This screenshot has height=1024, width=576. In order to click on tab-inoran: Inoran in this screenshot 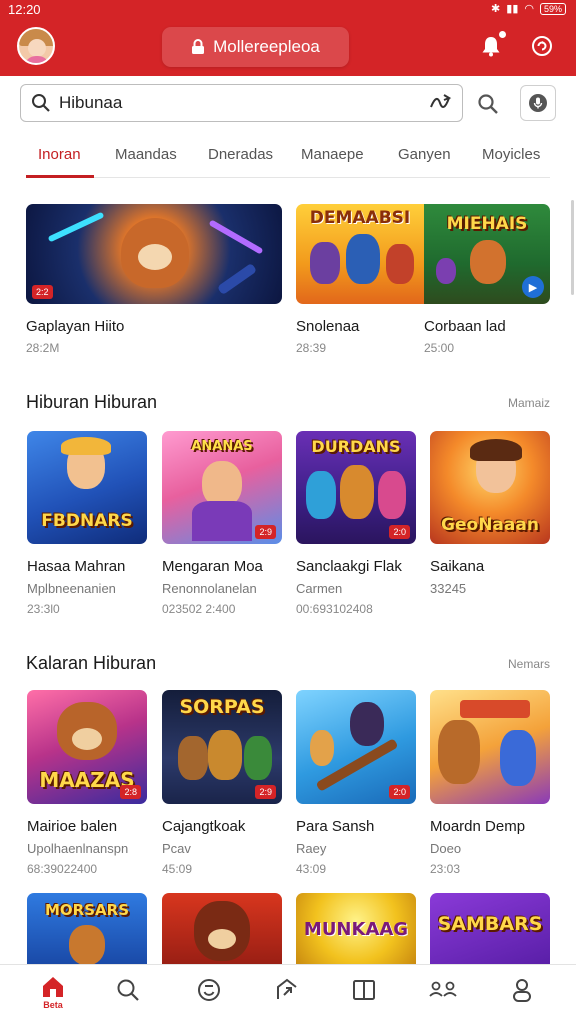, I will do `click(59, 154)`.